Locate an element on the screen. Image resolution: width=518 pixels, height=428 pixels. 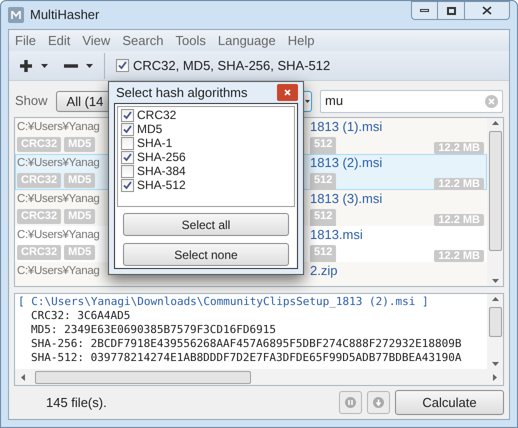
file-name: 1813 (3).msi is located at coordinates (347, 199).